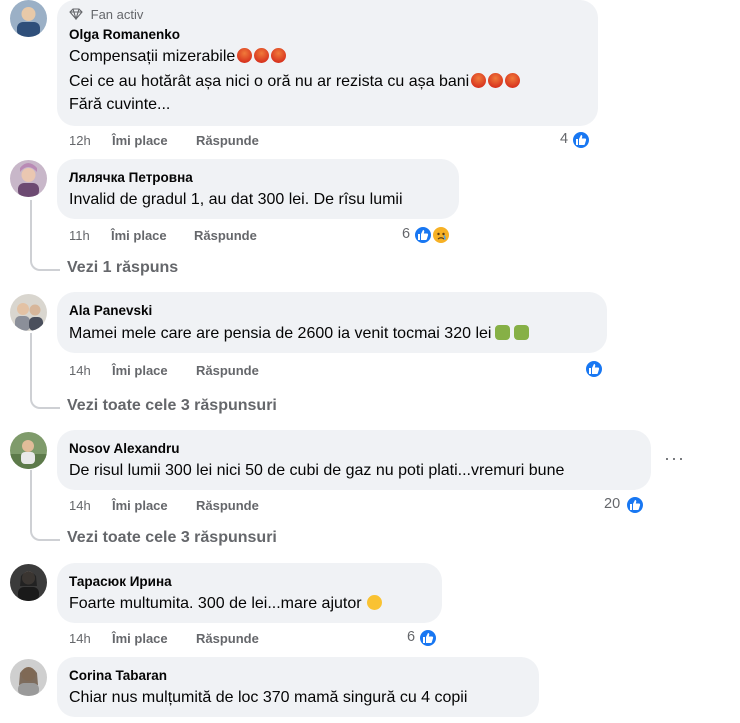  What do you see at coordinates (131, 177) in the screenshot?
I see `author-name: Лялячка Петровна` at bounding box center [131, 177].